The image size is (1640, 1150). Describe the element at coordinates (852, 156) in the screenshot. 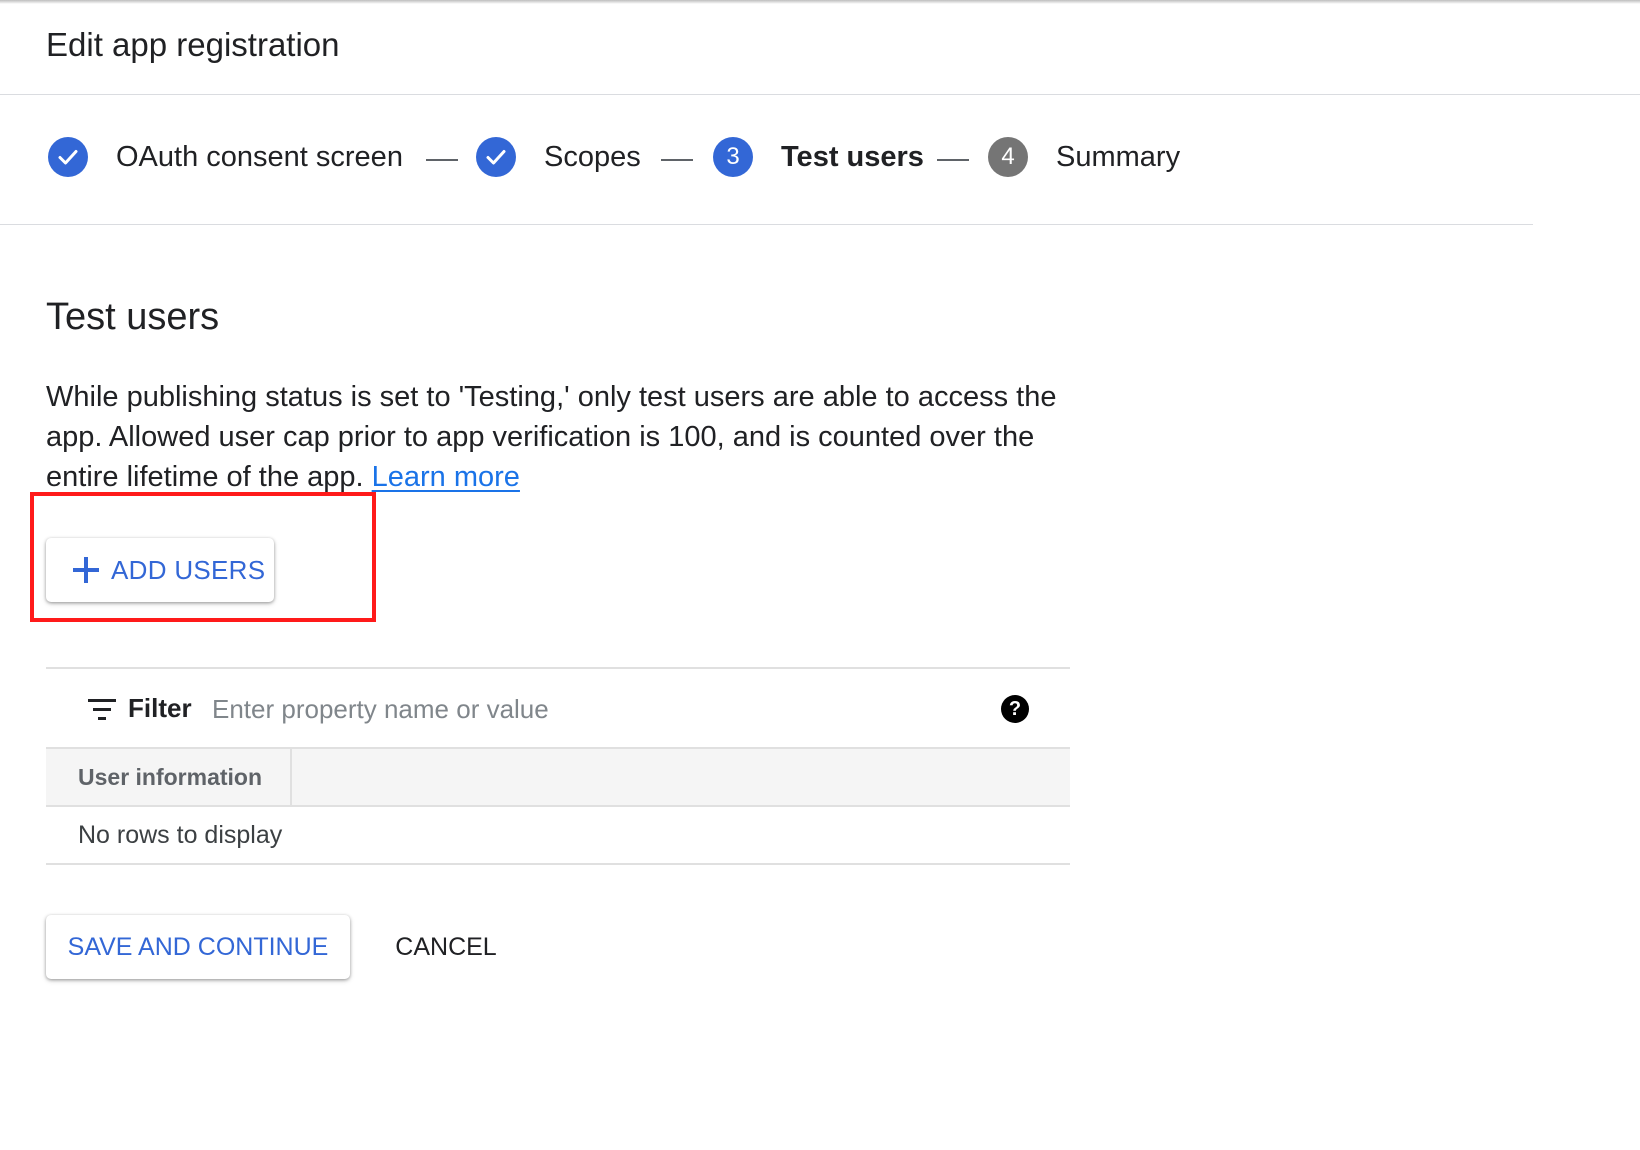

I see `step-label: Test users` at that location.